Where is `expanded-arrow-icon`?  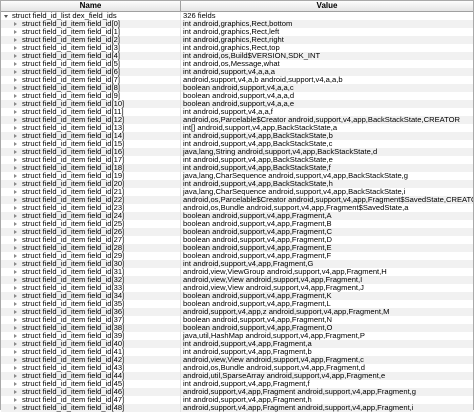 expanded-arrow-icon is located at coordinates (6, 16).